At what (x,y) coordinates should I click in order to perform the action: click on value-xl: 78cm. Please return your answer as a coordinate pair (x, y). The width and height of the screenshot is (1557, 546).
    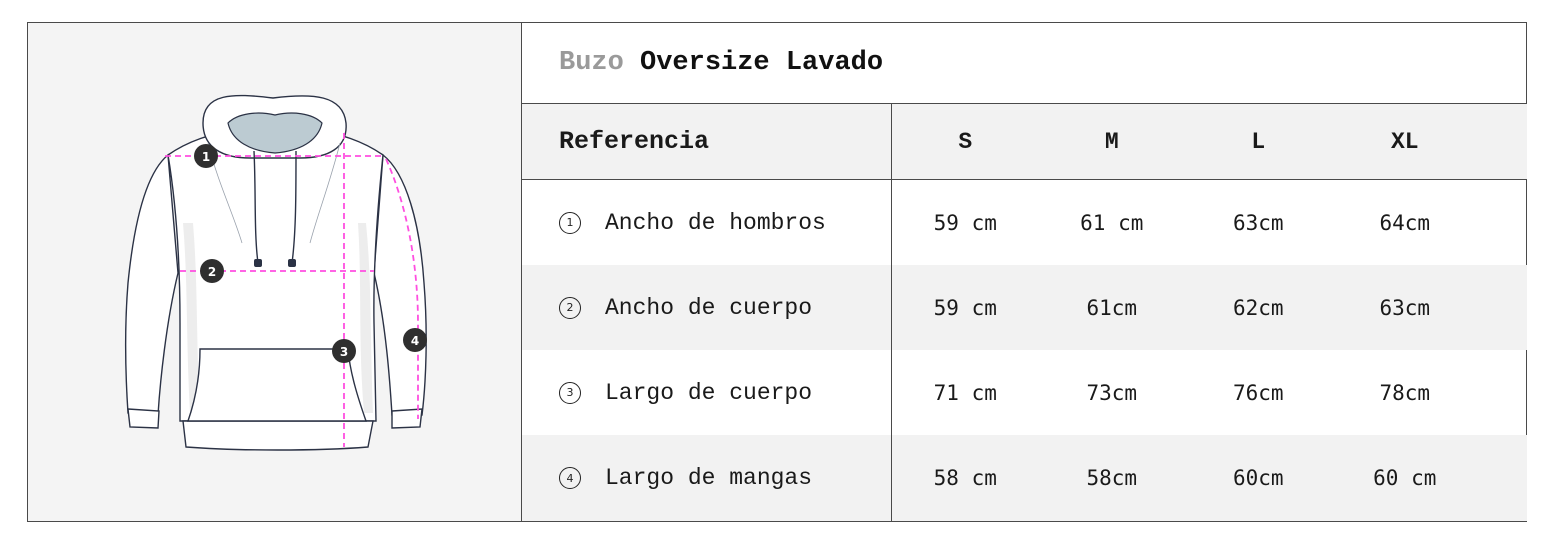
    Looking at the image, I should click on (1405, 392).